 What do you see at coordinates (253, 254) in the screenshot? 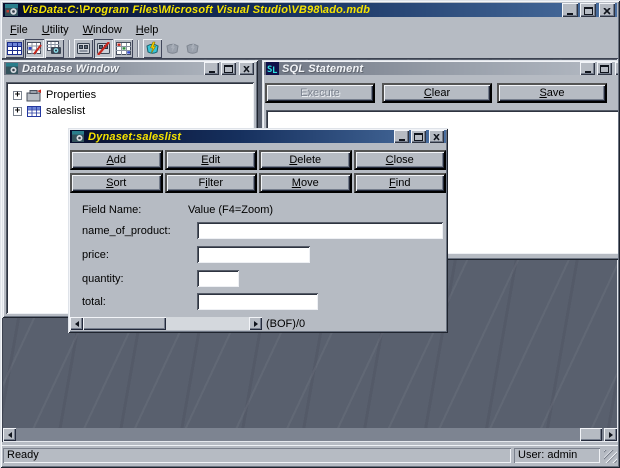
I see `price-input` at bounding box center [253, 254].